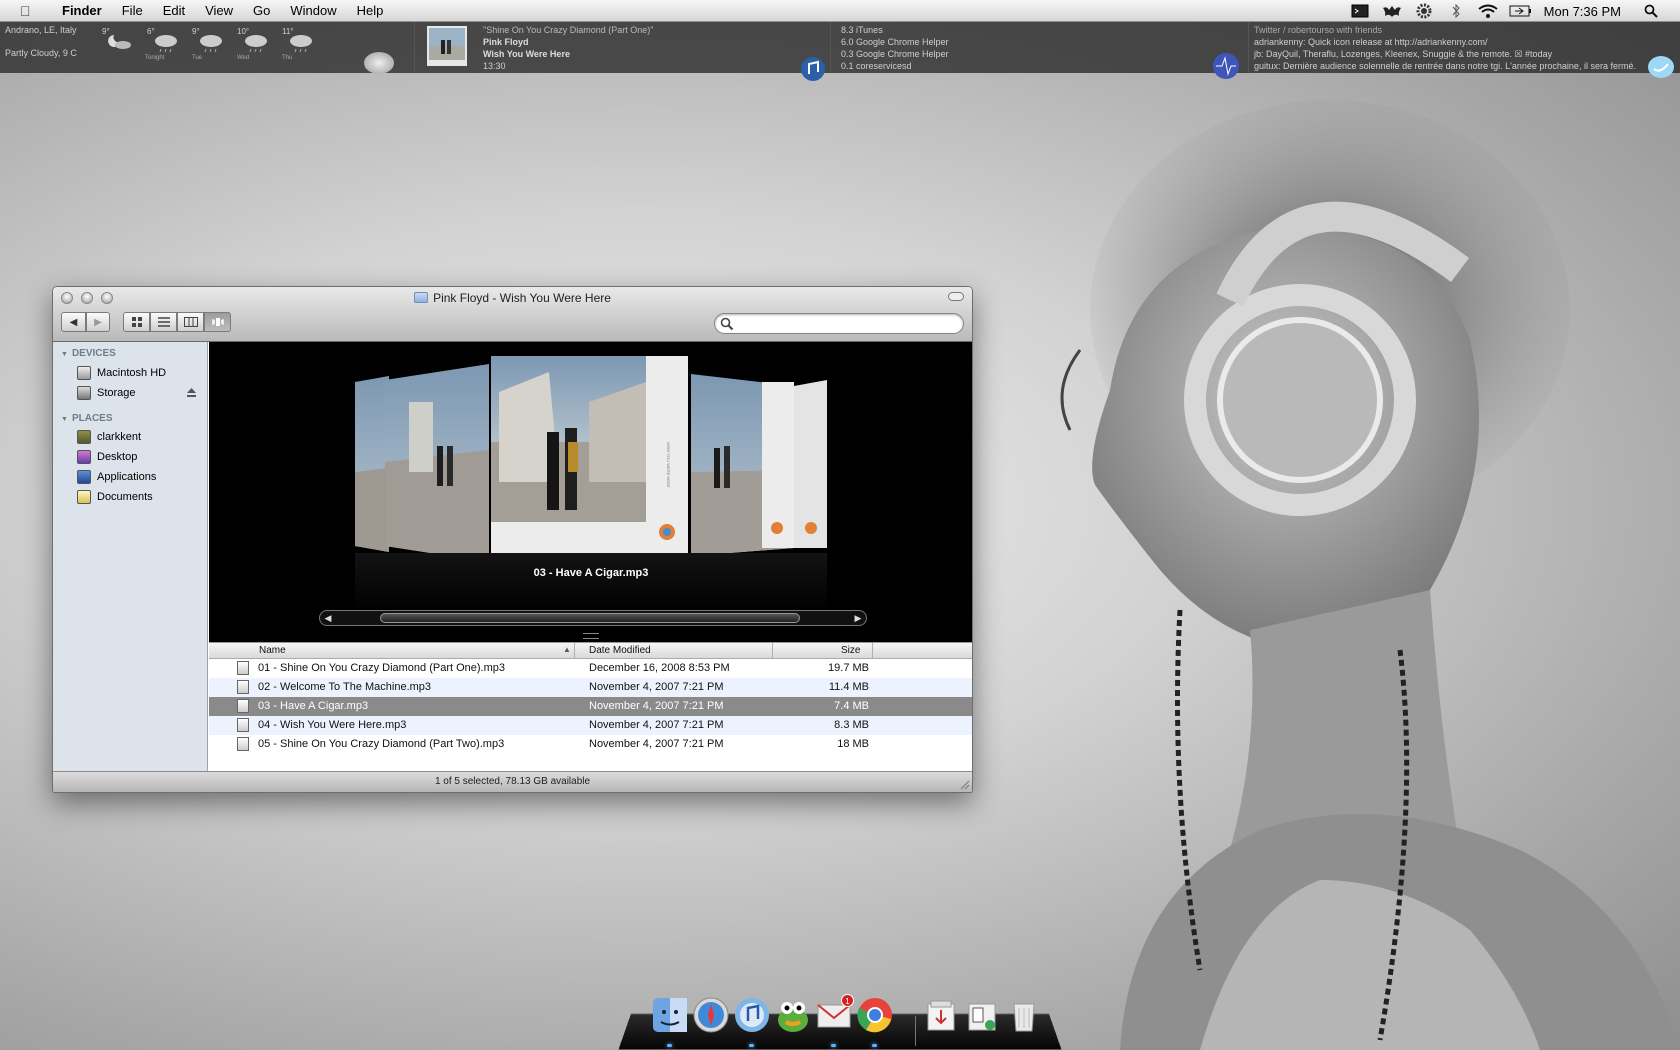 The height and width of the screenshot is (1050, 1680). What do you see at coordinates (590, 618) in the screenshot?
I see `cover-flow-scroll-thumb` at bounding box center [590, 618].